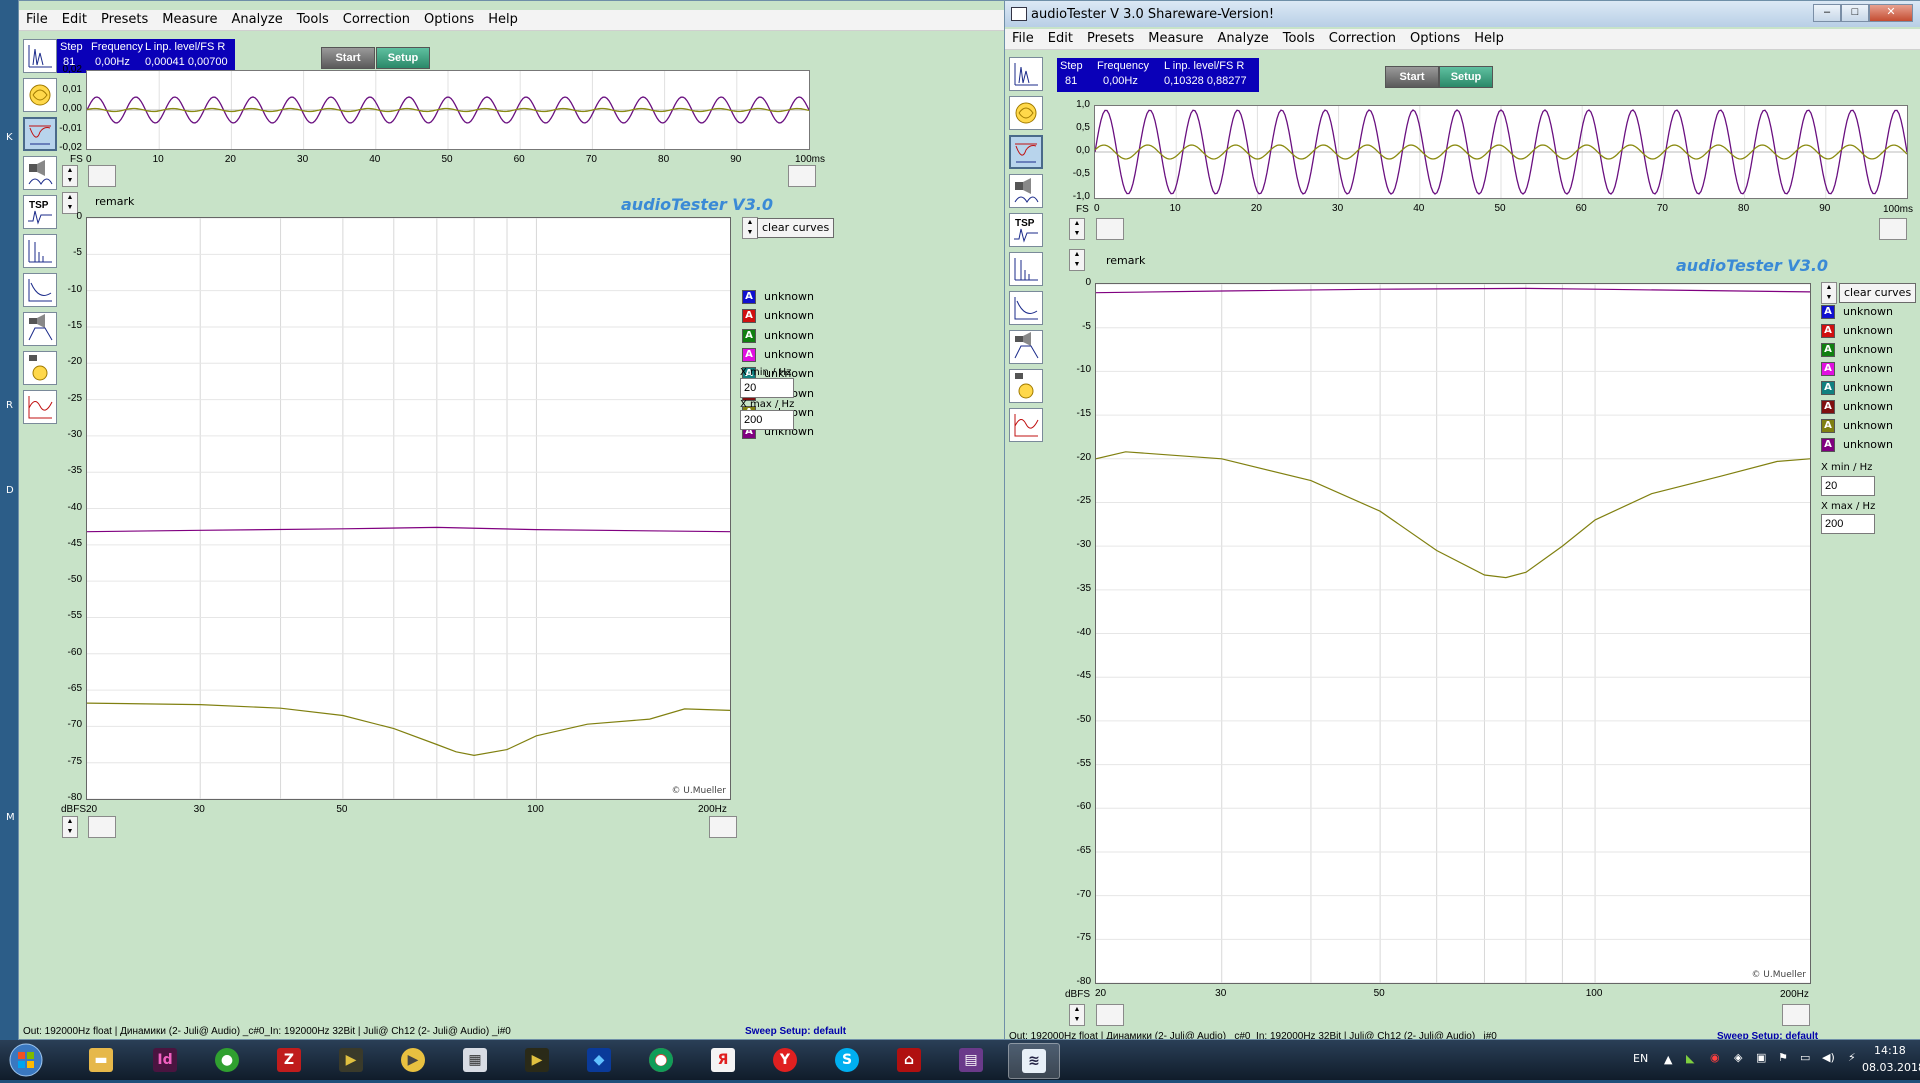 This screenshot has width=1920, height=1083. I want to click on x-max-input: 200, so click(767, 420).